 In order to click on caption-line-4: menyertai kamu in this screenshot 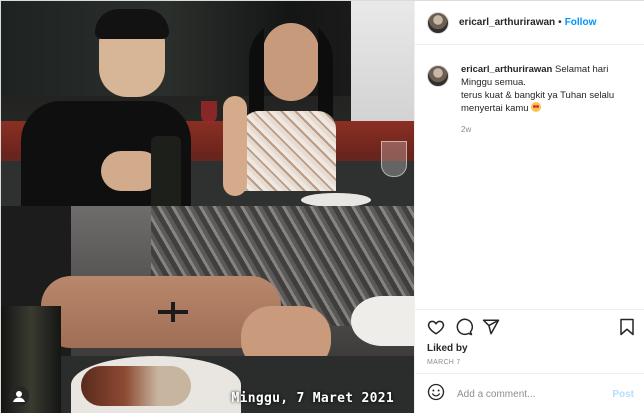, I will do `click(495, 108)`.